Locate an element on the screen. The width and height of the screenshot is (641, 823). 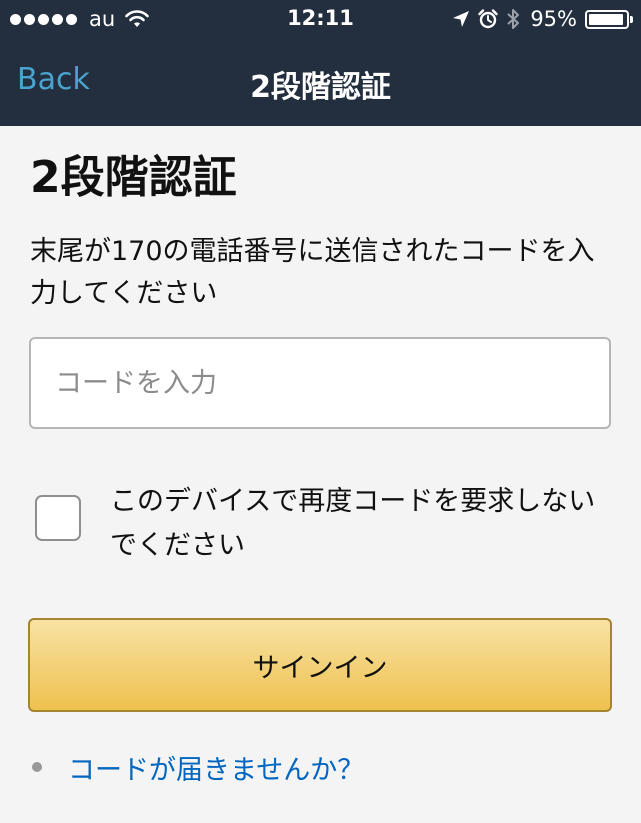
signin-button: サインイン is located at coordinates (320, 665).